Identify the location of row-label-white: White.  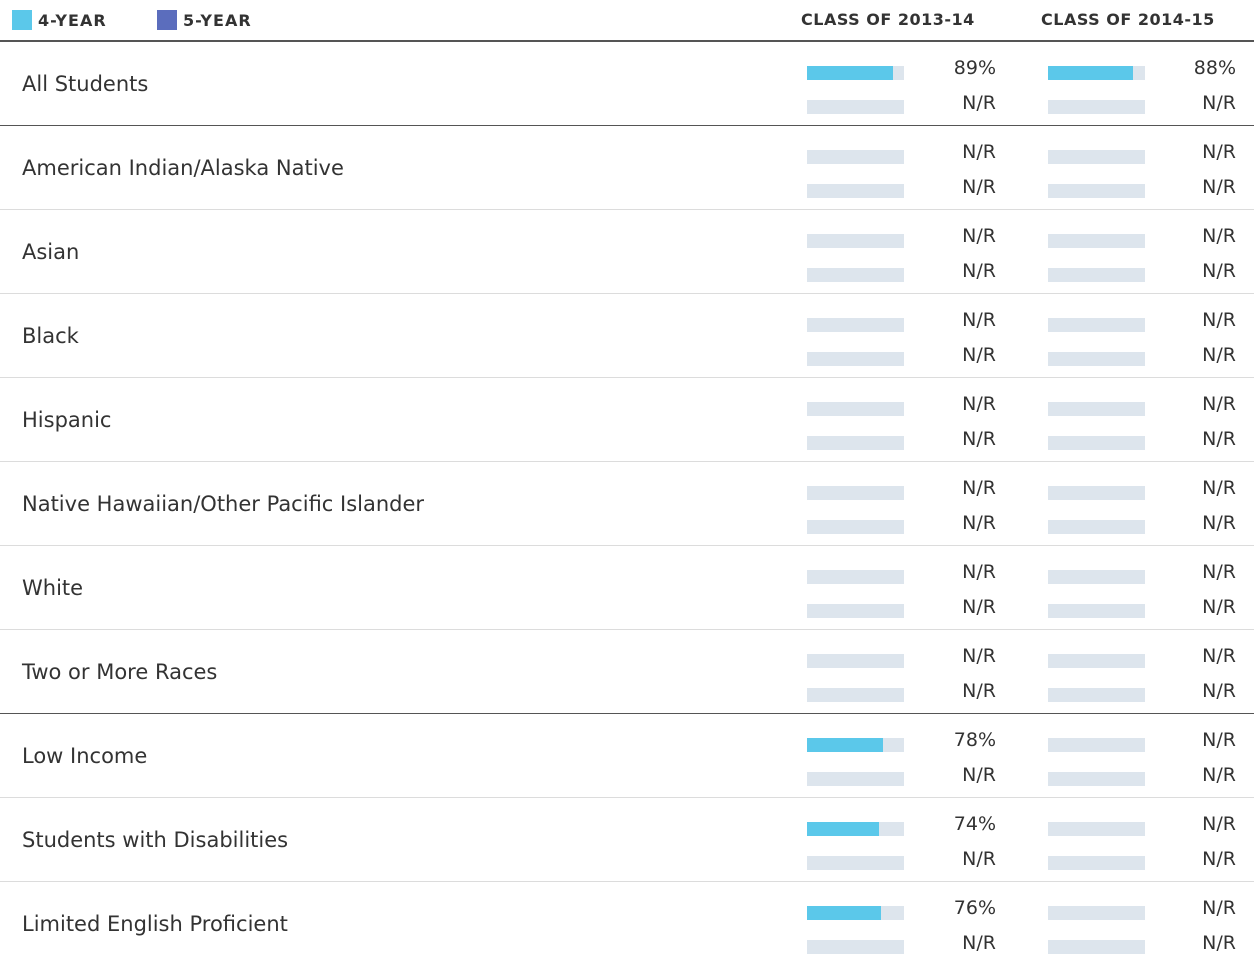
(53, 588).